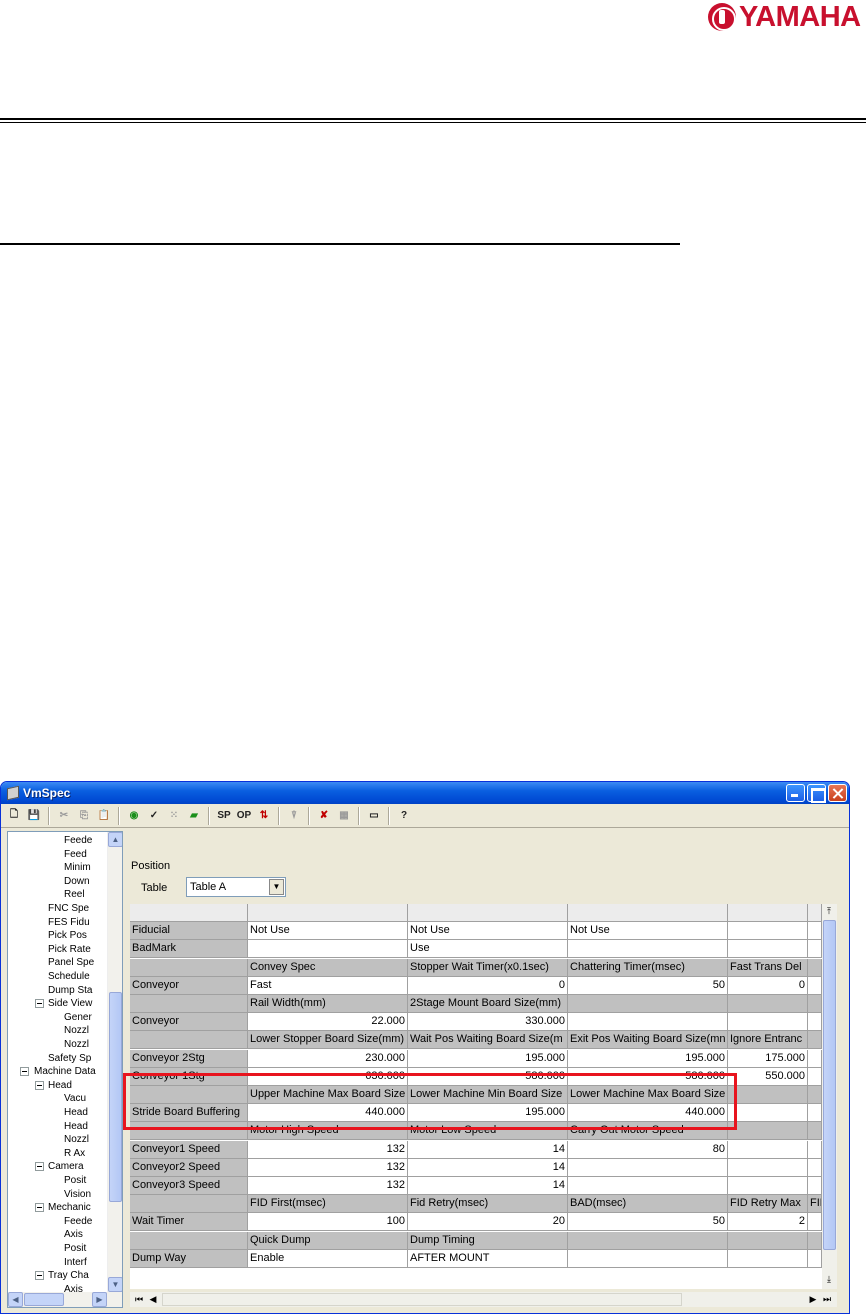  What do you see at coordinates (344, 816) in the screenshot?
I see `grid-icon: ▦` at bounding box center [344, 816].